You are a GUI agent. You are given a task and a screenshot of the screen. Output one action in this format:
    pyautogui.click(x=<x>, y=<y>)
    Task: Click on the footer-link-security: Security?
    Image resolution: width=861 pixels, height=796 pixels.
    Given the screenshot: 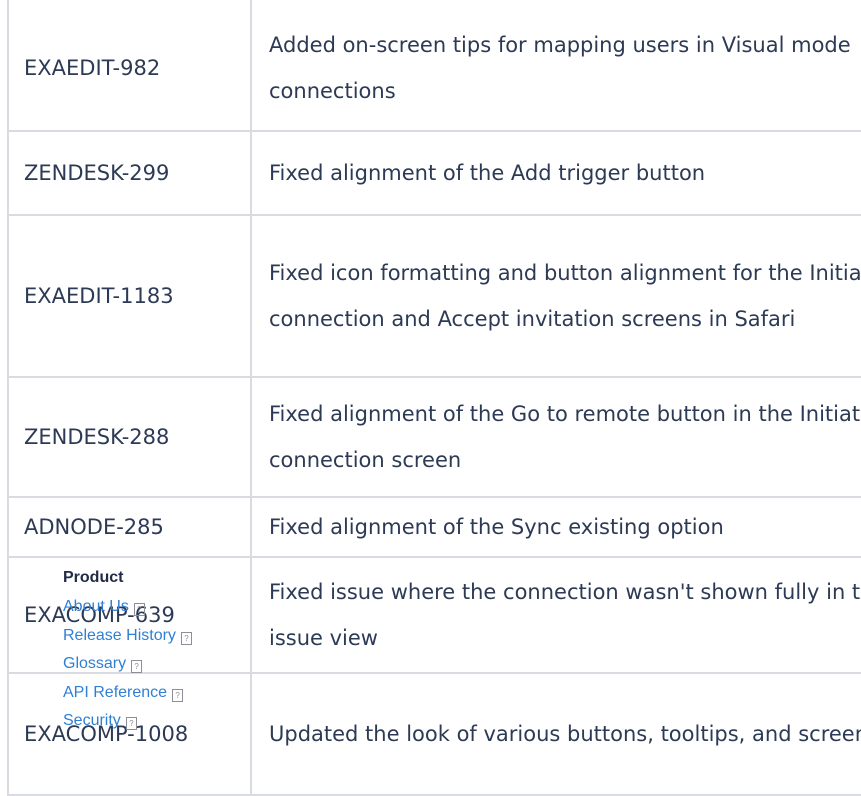 What is the action you would take?
    pyautogui.click(x=127, y=721)
    